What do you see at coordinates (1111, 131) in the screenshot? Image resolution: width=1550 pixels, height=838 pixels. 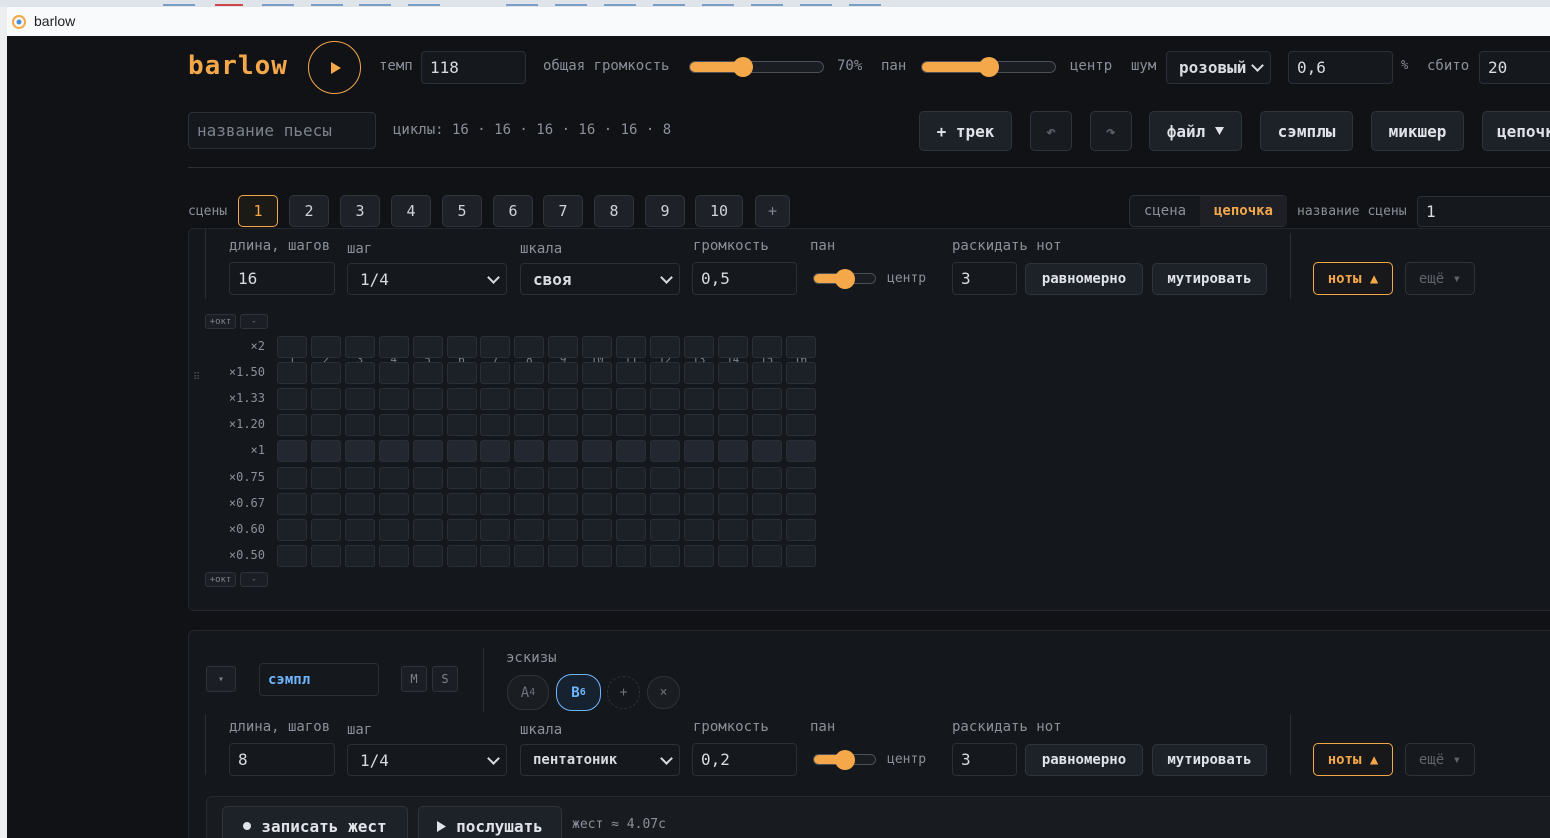 I see `redo-button: ↷` at bounding box center [1111, 131].